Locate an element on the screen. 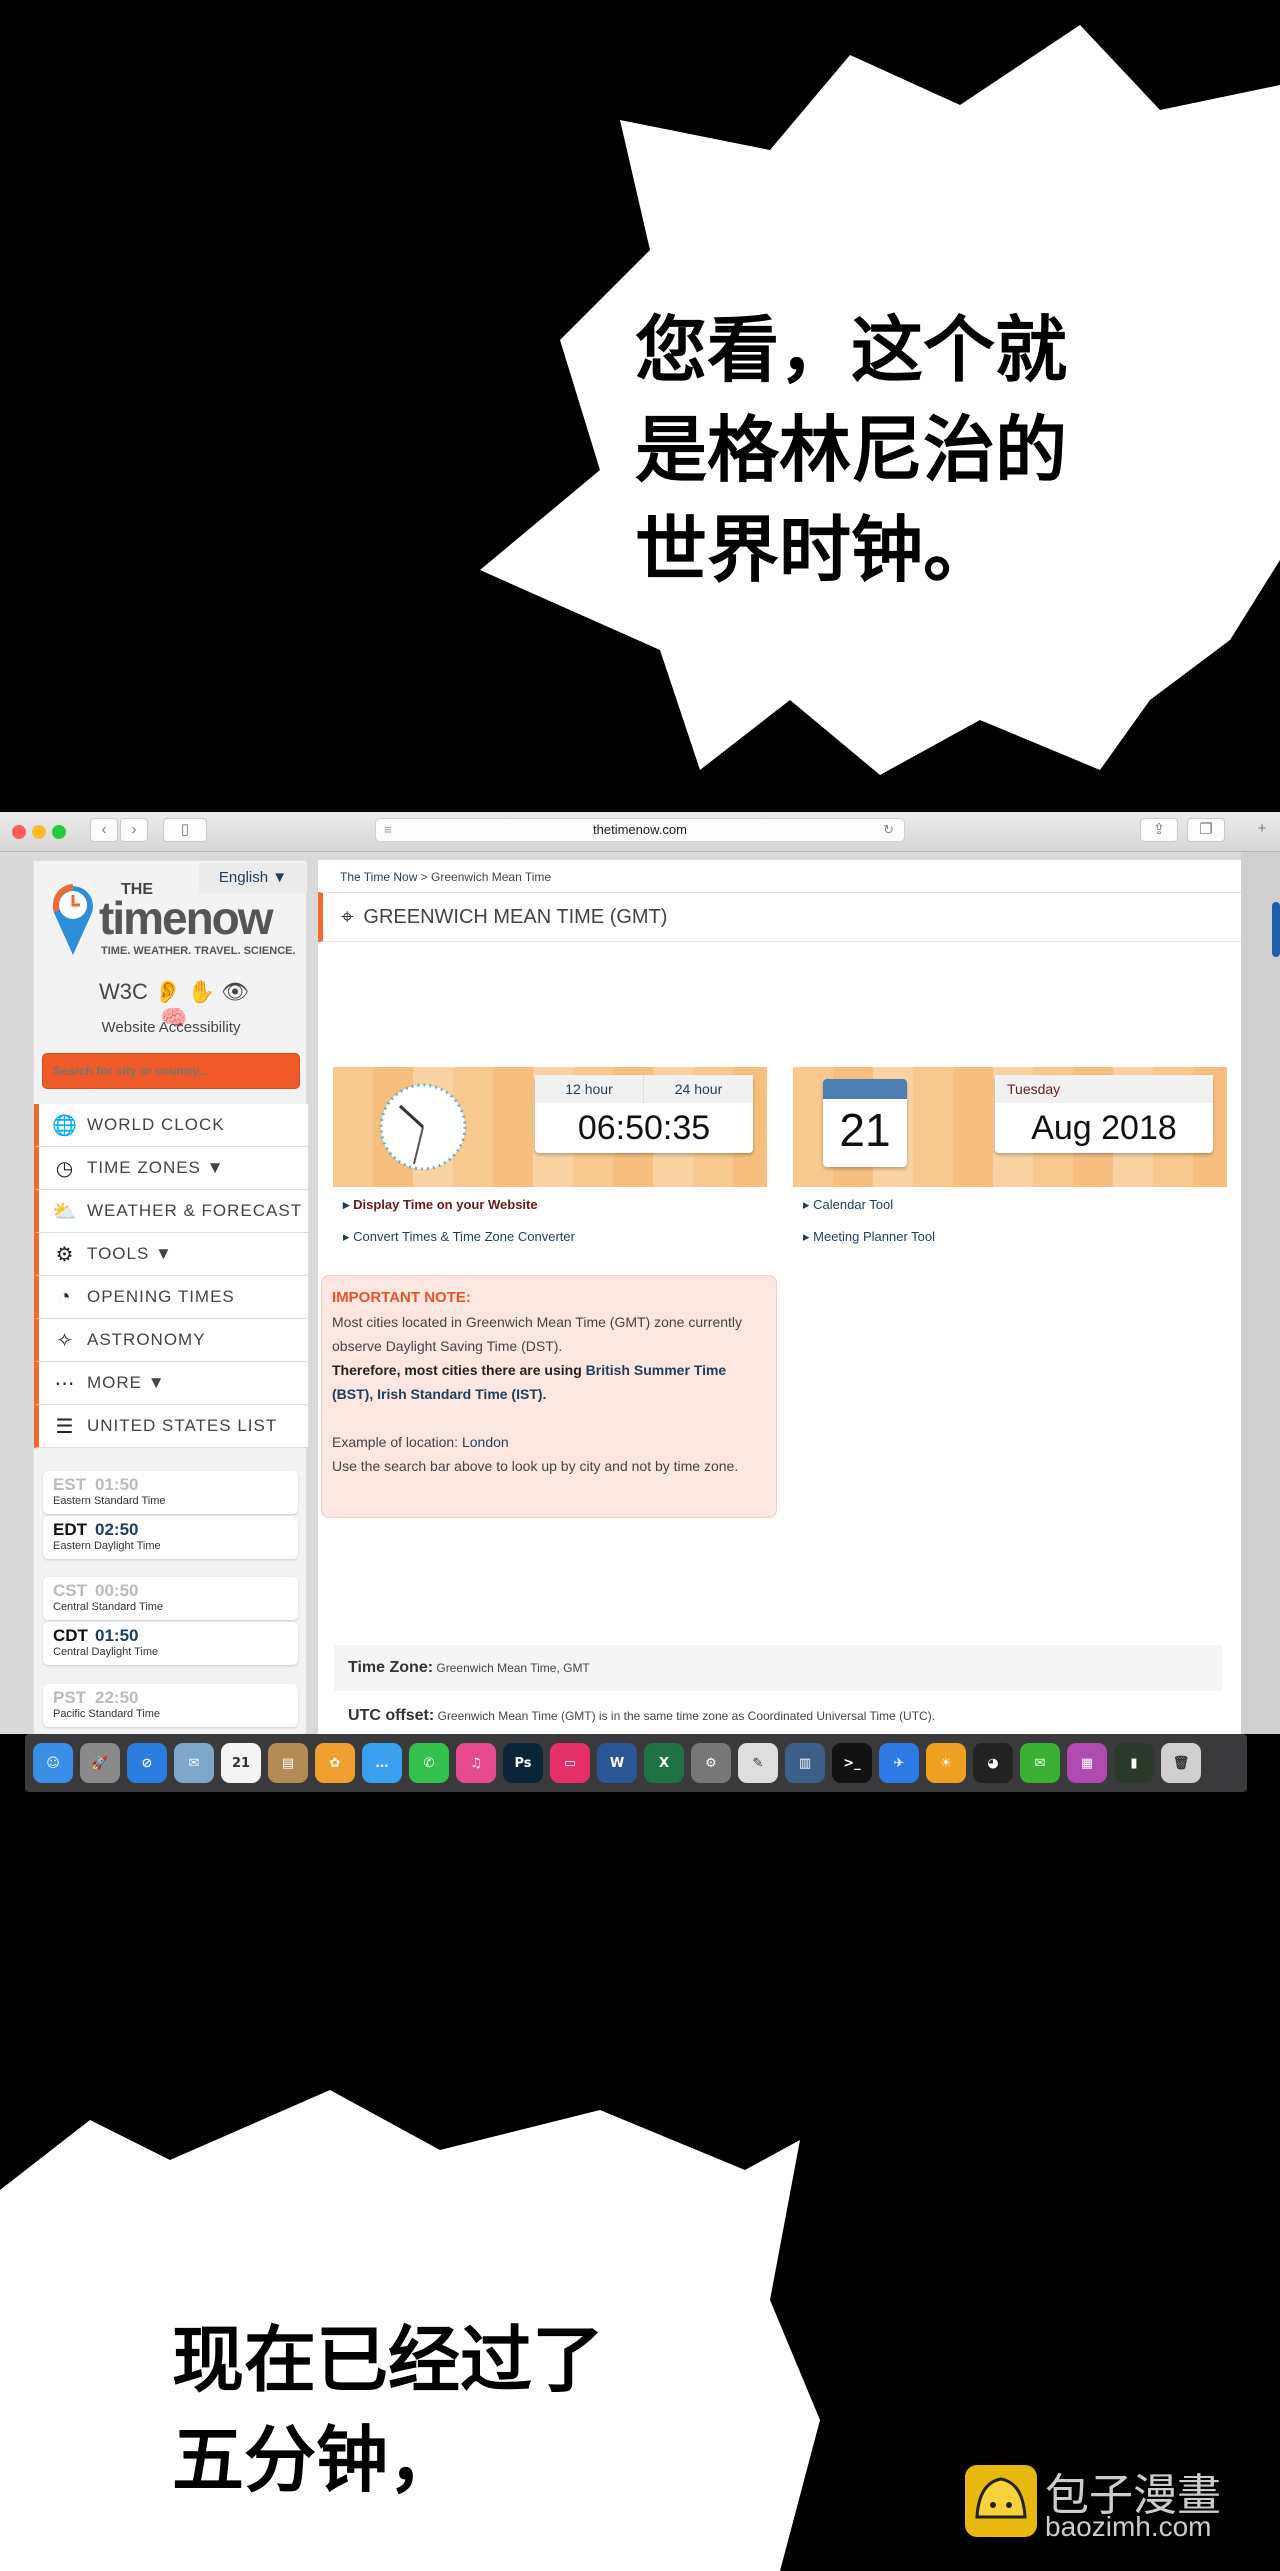  accessibility-label: Website Accessibility is located at coordinates (171, 1027).